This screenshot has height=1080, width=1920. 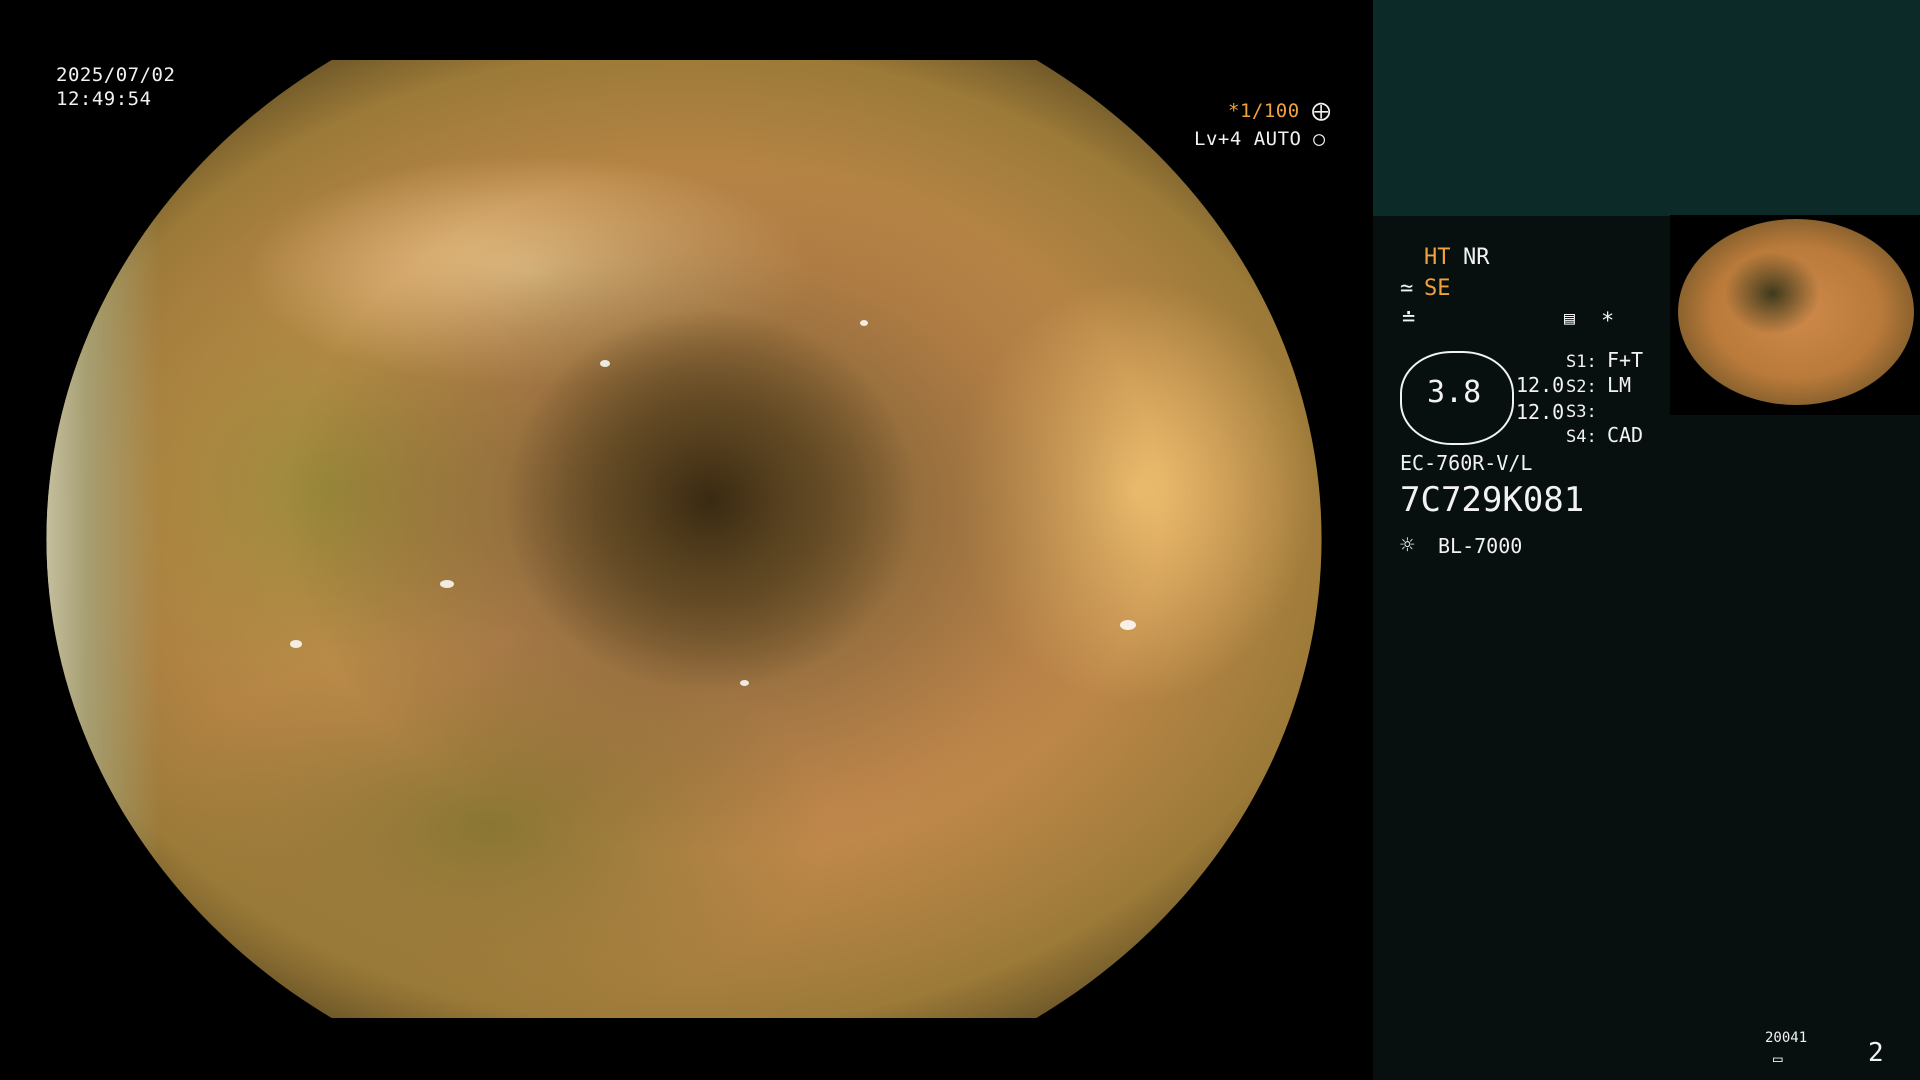 What do you see at coordinates (1407, 545) in the screenshot?
I see `lamp-icon: ☼` at bounding box center [1407, 545].